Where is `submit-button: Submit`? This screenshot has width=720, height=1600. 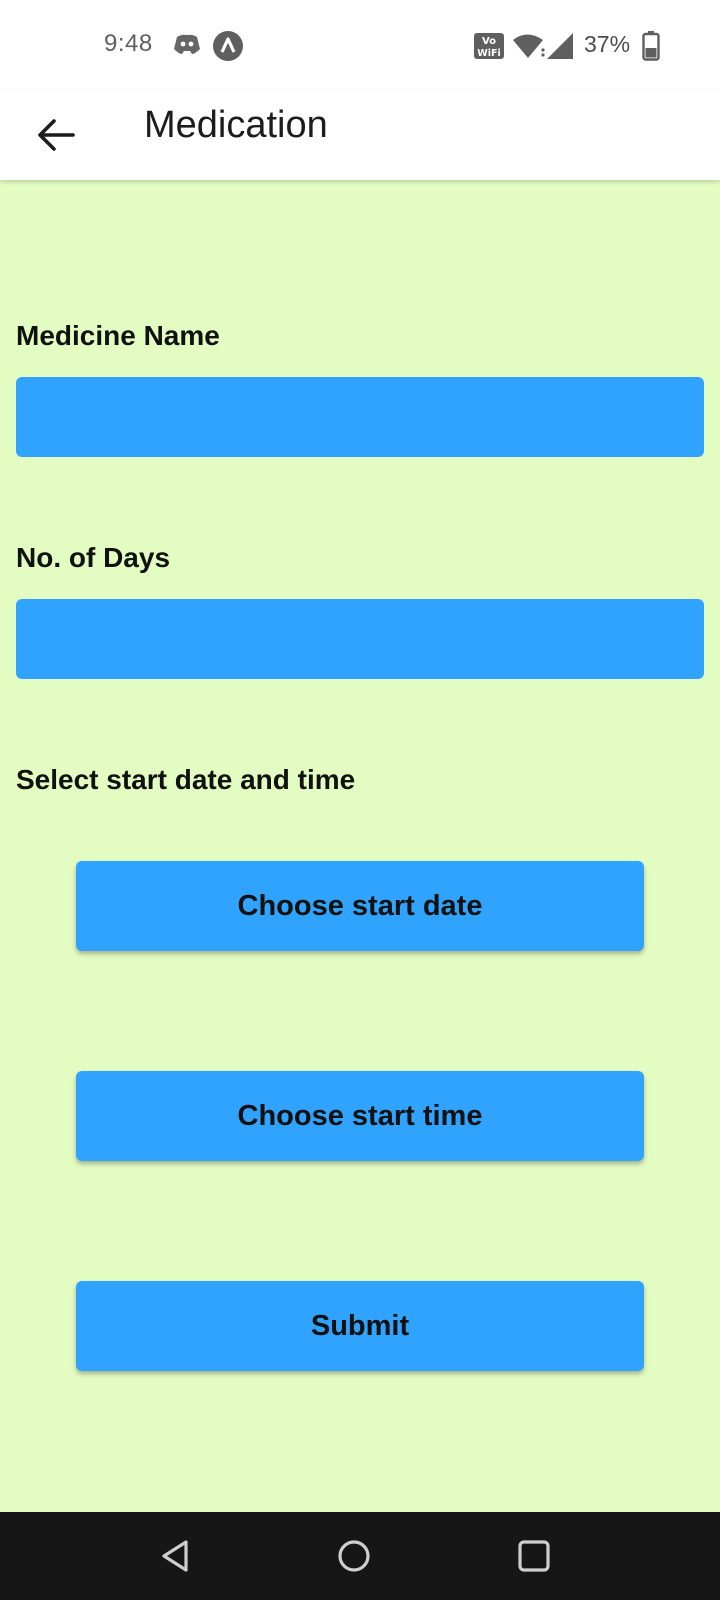 submit-button: Submit is located at coordinates (360, 1326).